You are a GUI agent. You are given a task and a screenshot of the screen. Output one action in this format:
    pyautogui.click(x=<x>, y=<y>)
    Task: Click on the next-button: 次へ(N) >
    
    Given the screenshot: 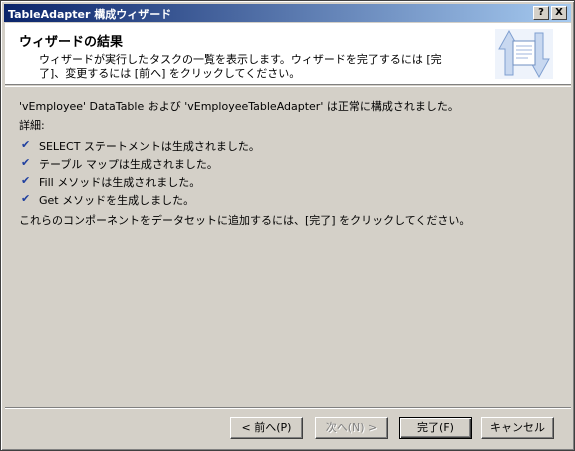 What is the action you would take?
    pyautogui.click(x=351, y=428)
    